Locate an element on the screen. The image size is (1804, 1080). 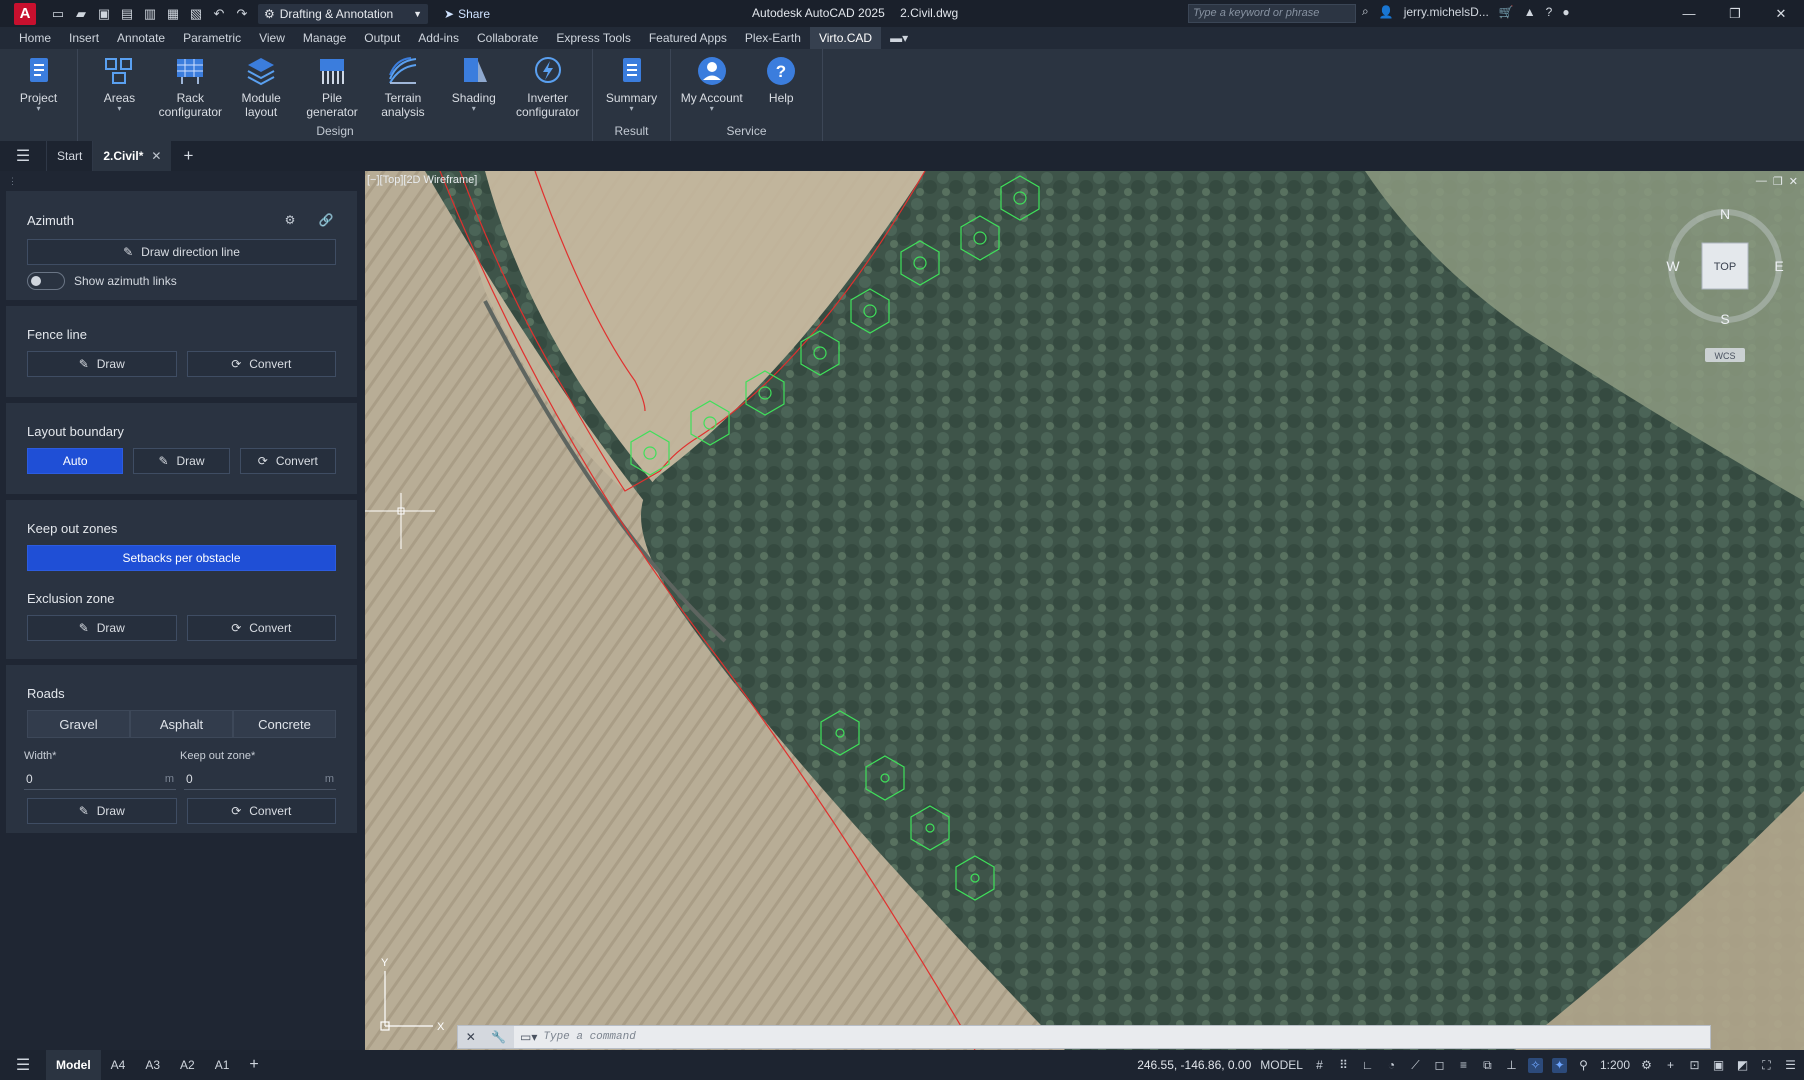
isodraft-icon: ⟋ is located at coordinates (1415, 1065).